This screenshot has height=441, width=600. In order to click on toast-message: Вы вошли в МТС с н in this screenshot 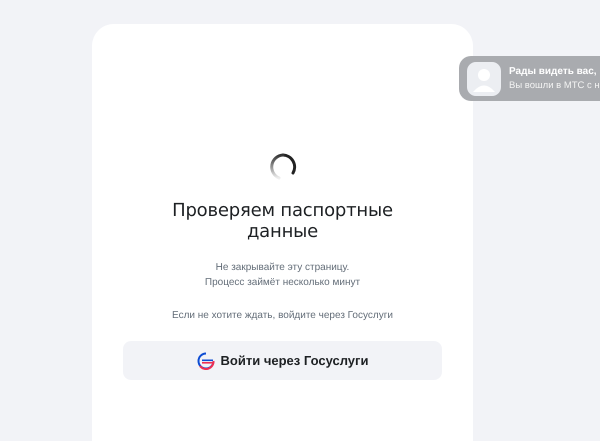, I will do `click(554, 85)`.